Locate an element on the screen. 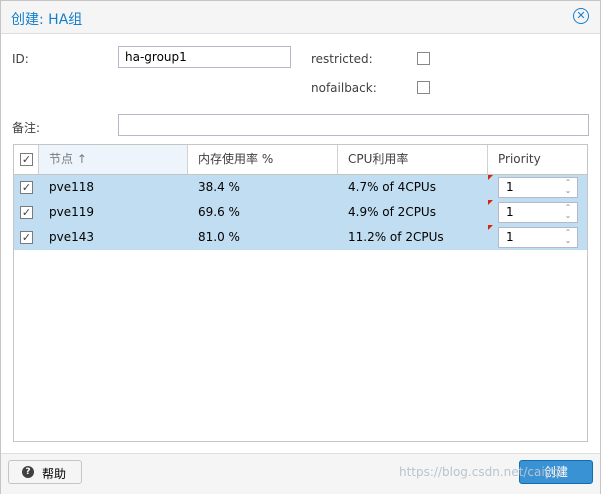 The height and width of the screenshot is (494, 601). table-row: ✓ pve119 69.6 % 4.9% of 2CPUs 1 ⌃ ⌄ is located at coordinates (300, 212).